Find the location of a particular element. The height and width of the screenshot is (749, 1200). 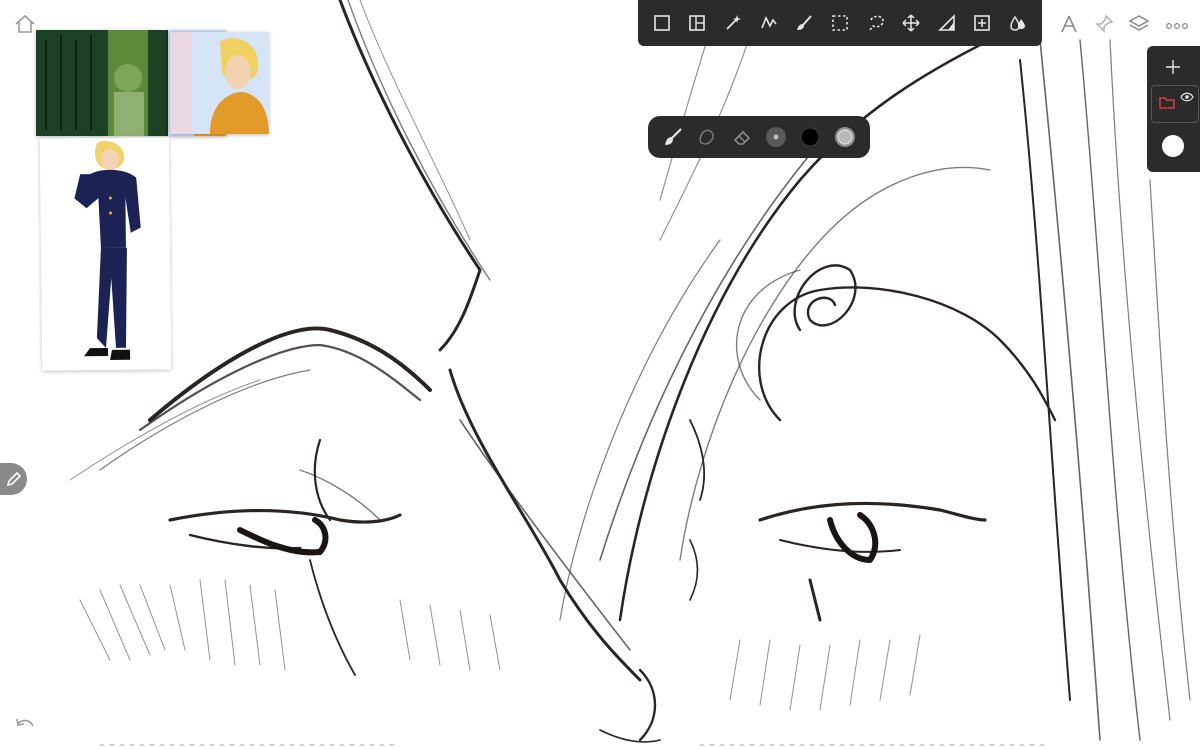

reference-image-portrait is located at coordinates (219, 83).